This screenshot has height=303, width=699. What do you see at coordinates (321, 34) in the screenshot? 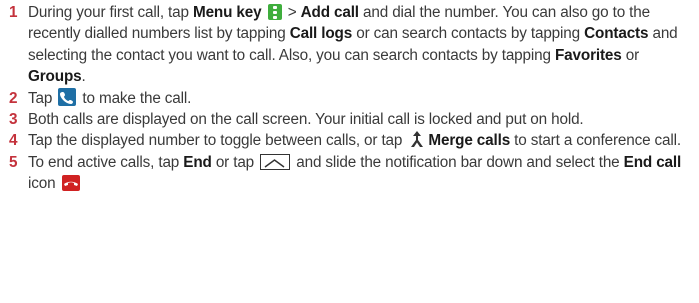
I see `call-logs-label: Call logs` at bounding box center [321, 34].